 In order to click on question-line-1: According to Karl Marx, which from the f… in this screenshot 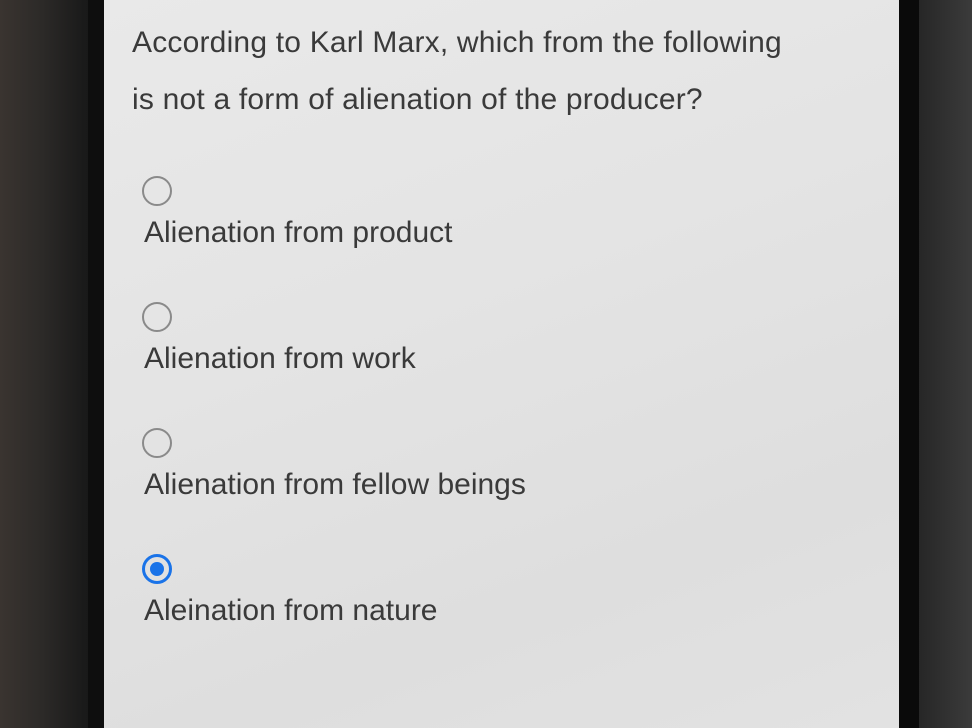, I will do `click(457, 42)`.